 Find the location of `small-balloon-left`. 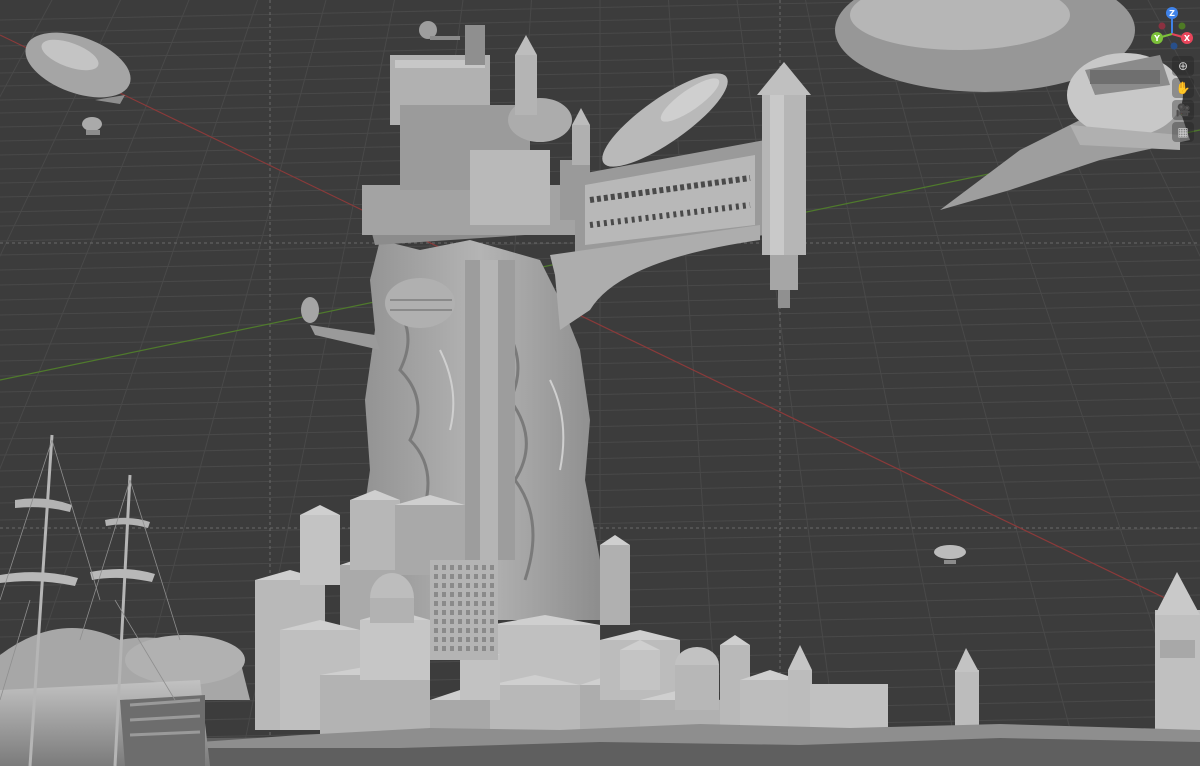

small-balloon-left is located at coordinates (92, 126).